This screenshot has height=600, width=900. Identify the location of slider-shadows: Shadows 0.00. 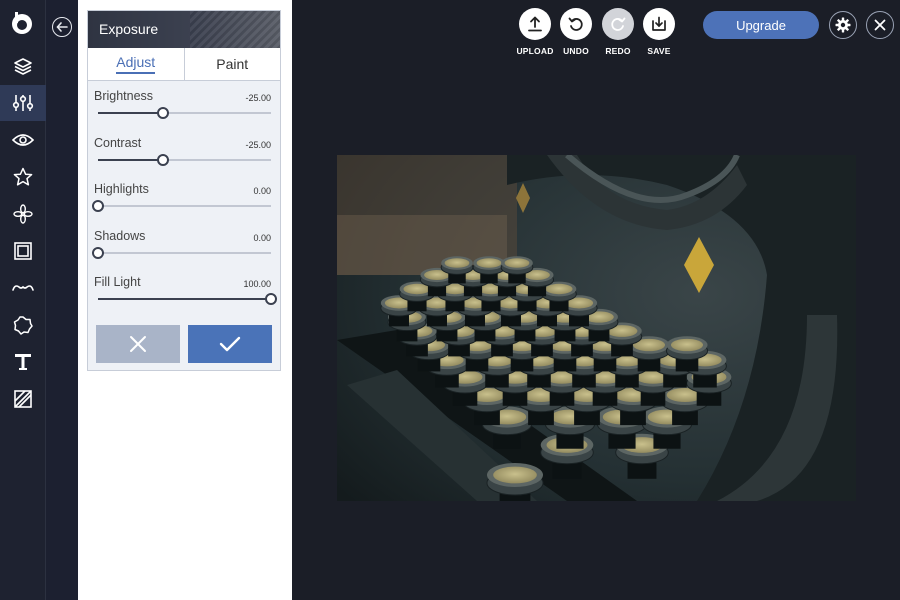
(184, 248).